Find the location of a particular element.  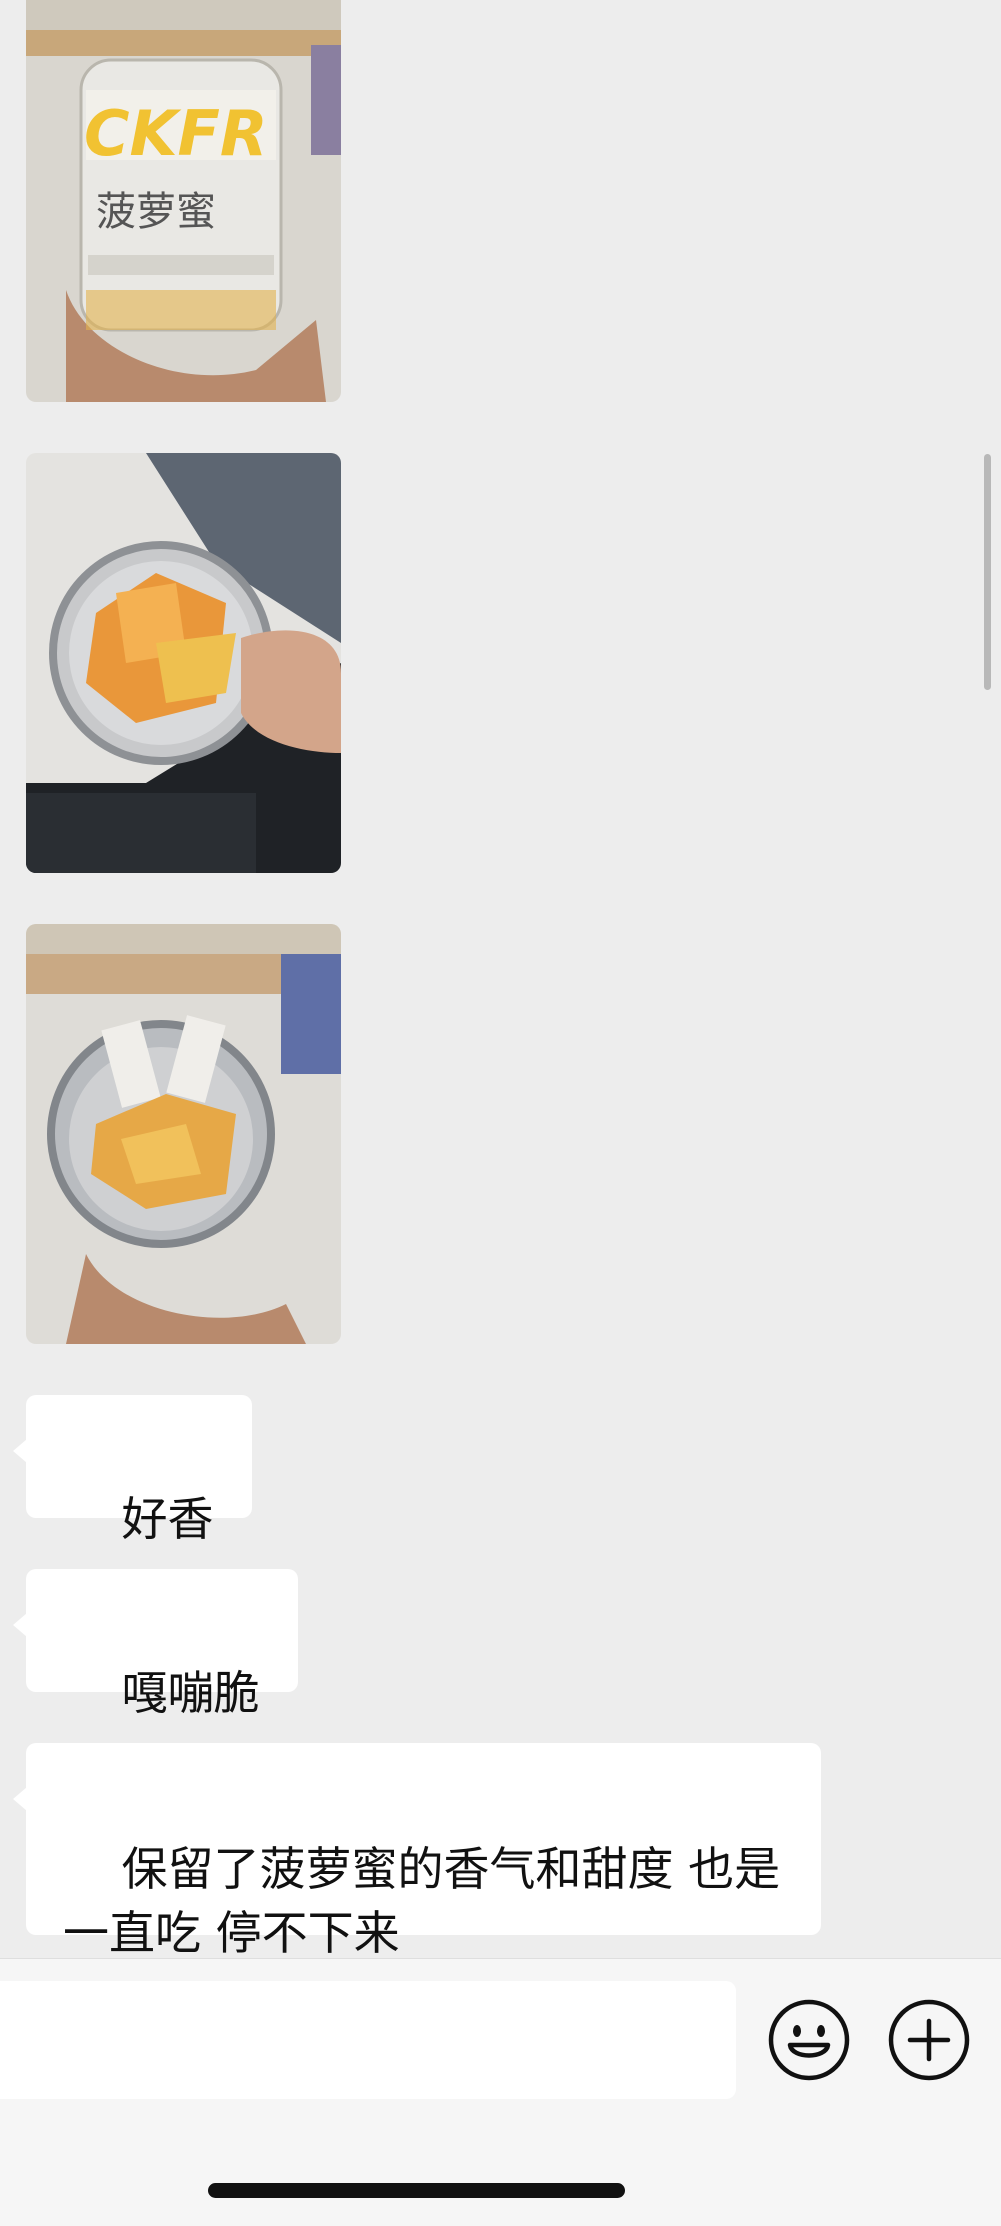

message-bubble: 嘎嘣脆 is located at coordinates (155, 1644).